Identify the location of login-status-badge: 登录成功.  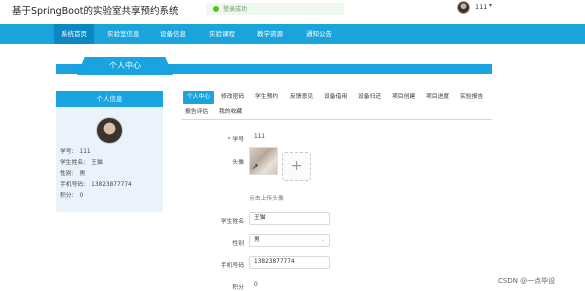
(275, 9).